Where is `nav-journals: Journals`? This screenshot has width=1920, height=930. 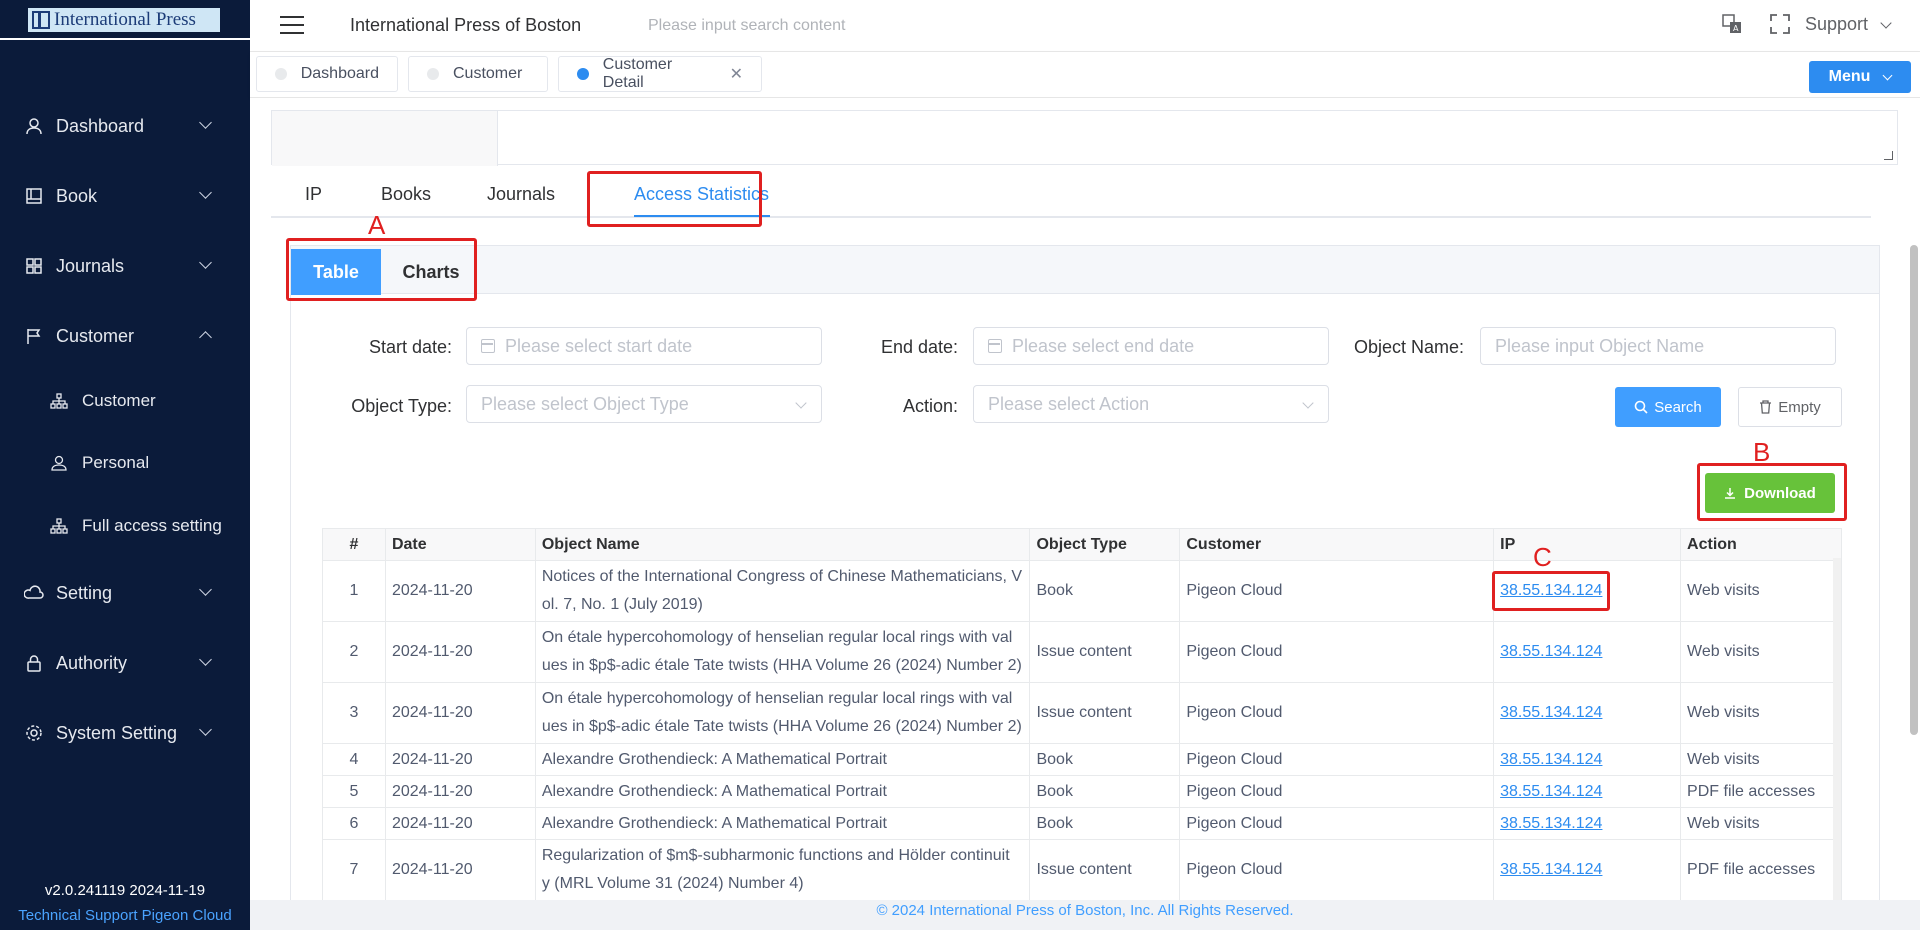 nav-journals: Journals is located at coordinates (125, 266).